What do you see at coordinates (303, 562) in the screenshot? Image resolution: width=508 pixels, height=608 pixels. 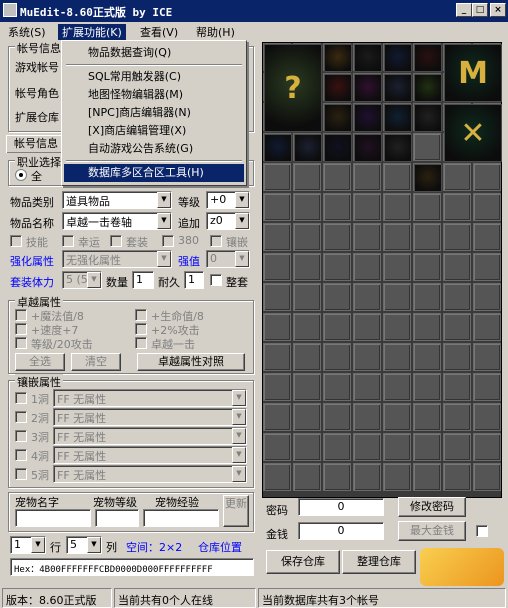 I see `save-storage-button: 保存仓库` at bounding box center [303, 562].